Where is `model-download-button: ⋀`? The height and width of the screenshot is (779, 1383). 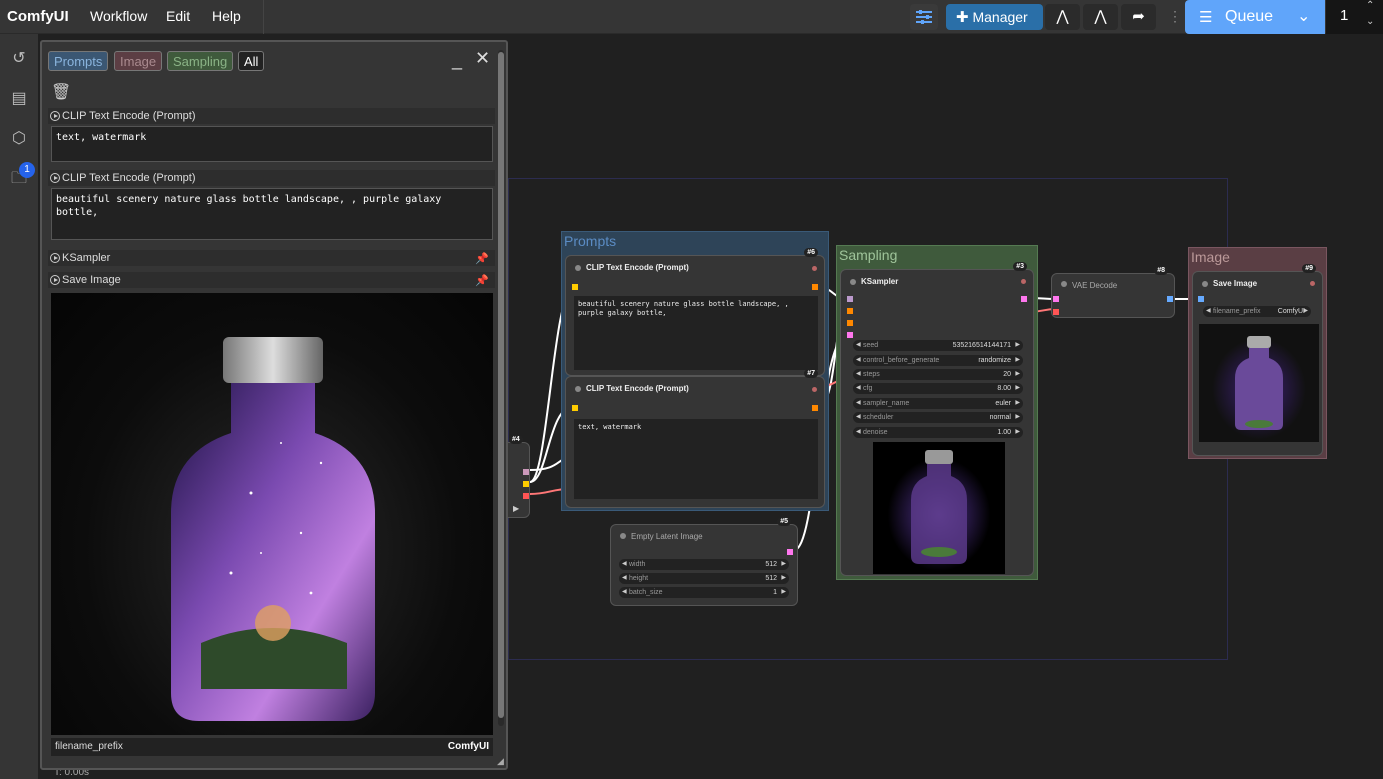 model-download-button: ⋀ is located at coordinates (1062, 17).